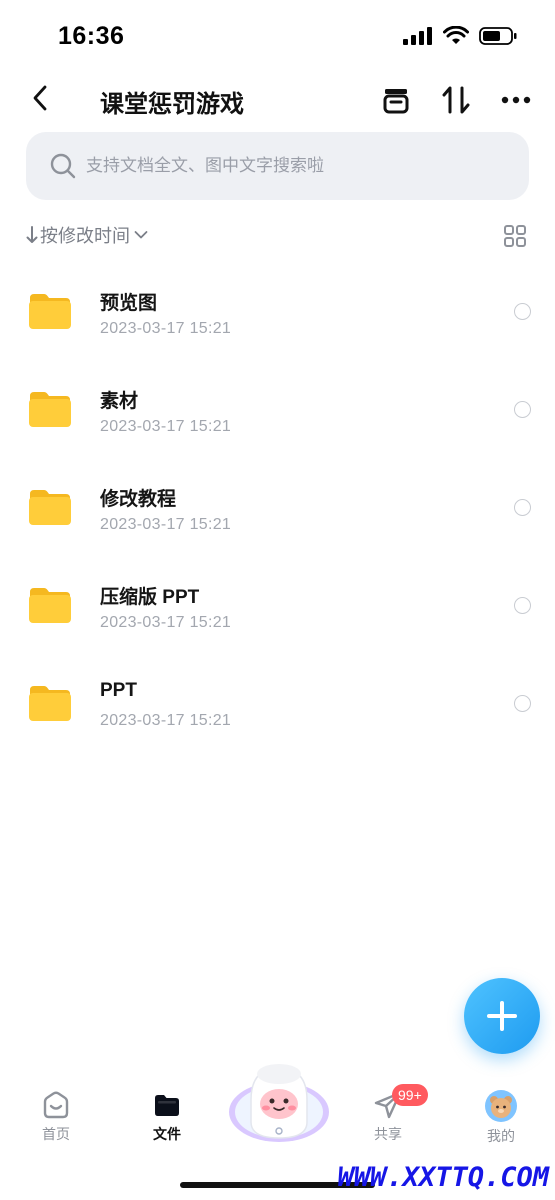 The width and height of the screenshot is (555, 1200). I want to click on folder-tab-icon, so click(167, 1105).